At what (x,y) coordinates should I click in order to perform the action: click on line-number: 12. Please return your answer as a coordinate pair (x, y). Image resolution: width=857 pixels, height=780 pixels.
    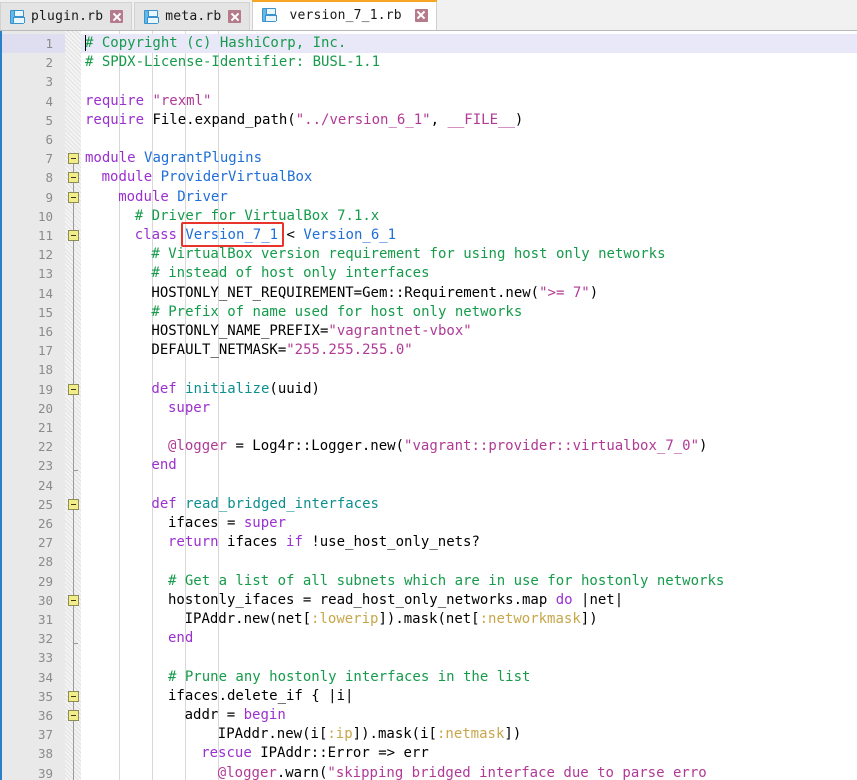
    Looking at the image, I should click on (45, 255).